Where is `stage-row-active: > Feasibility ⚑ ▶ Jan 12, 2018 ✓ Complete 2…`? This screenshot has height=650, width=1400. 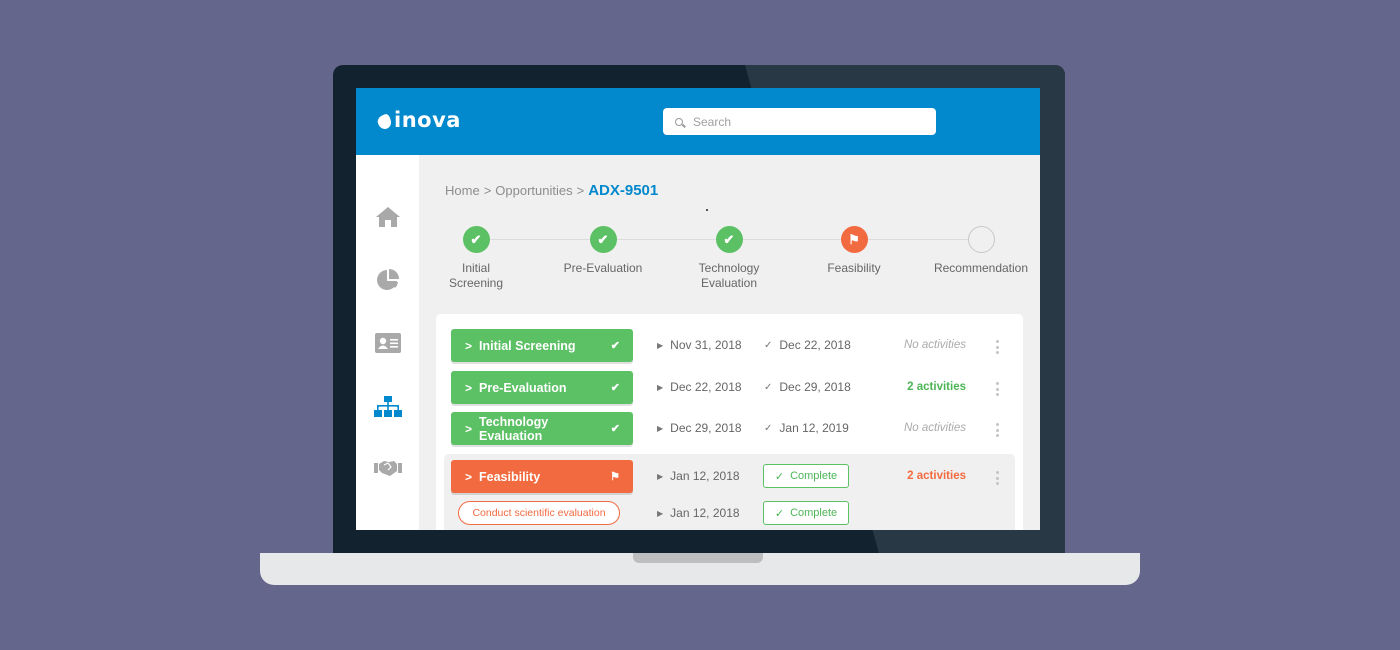 stage-row-active: > Feasibility ⚑ ▶ Jan 12, 2018 ✓ Complete 2… is located at coordinates (729, 479).